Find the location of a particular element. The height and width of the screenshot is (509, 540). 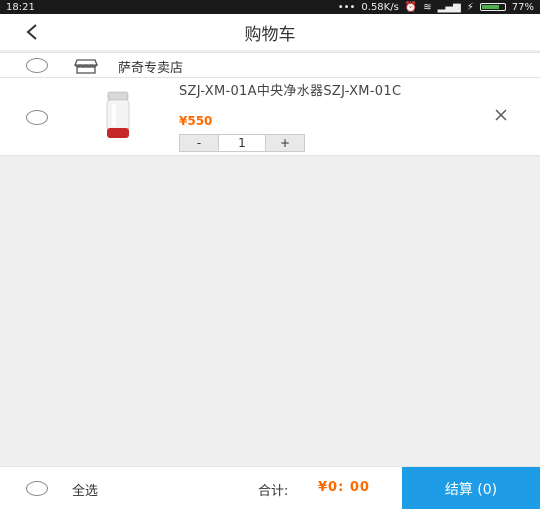

product-image is located at coordinates (118, 117).